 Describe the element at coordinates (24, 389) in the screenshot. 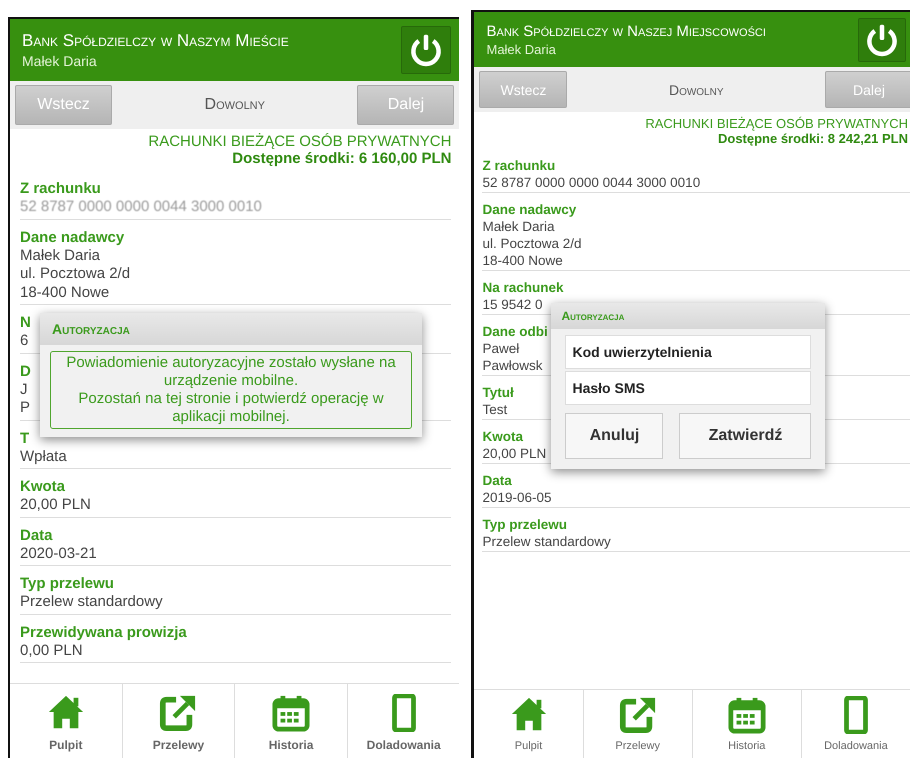

I see `field-value: J` at that location.